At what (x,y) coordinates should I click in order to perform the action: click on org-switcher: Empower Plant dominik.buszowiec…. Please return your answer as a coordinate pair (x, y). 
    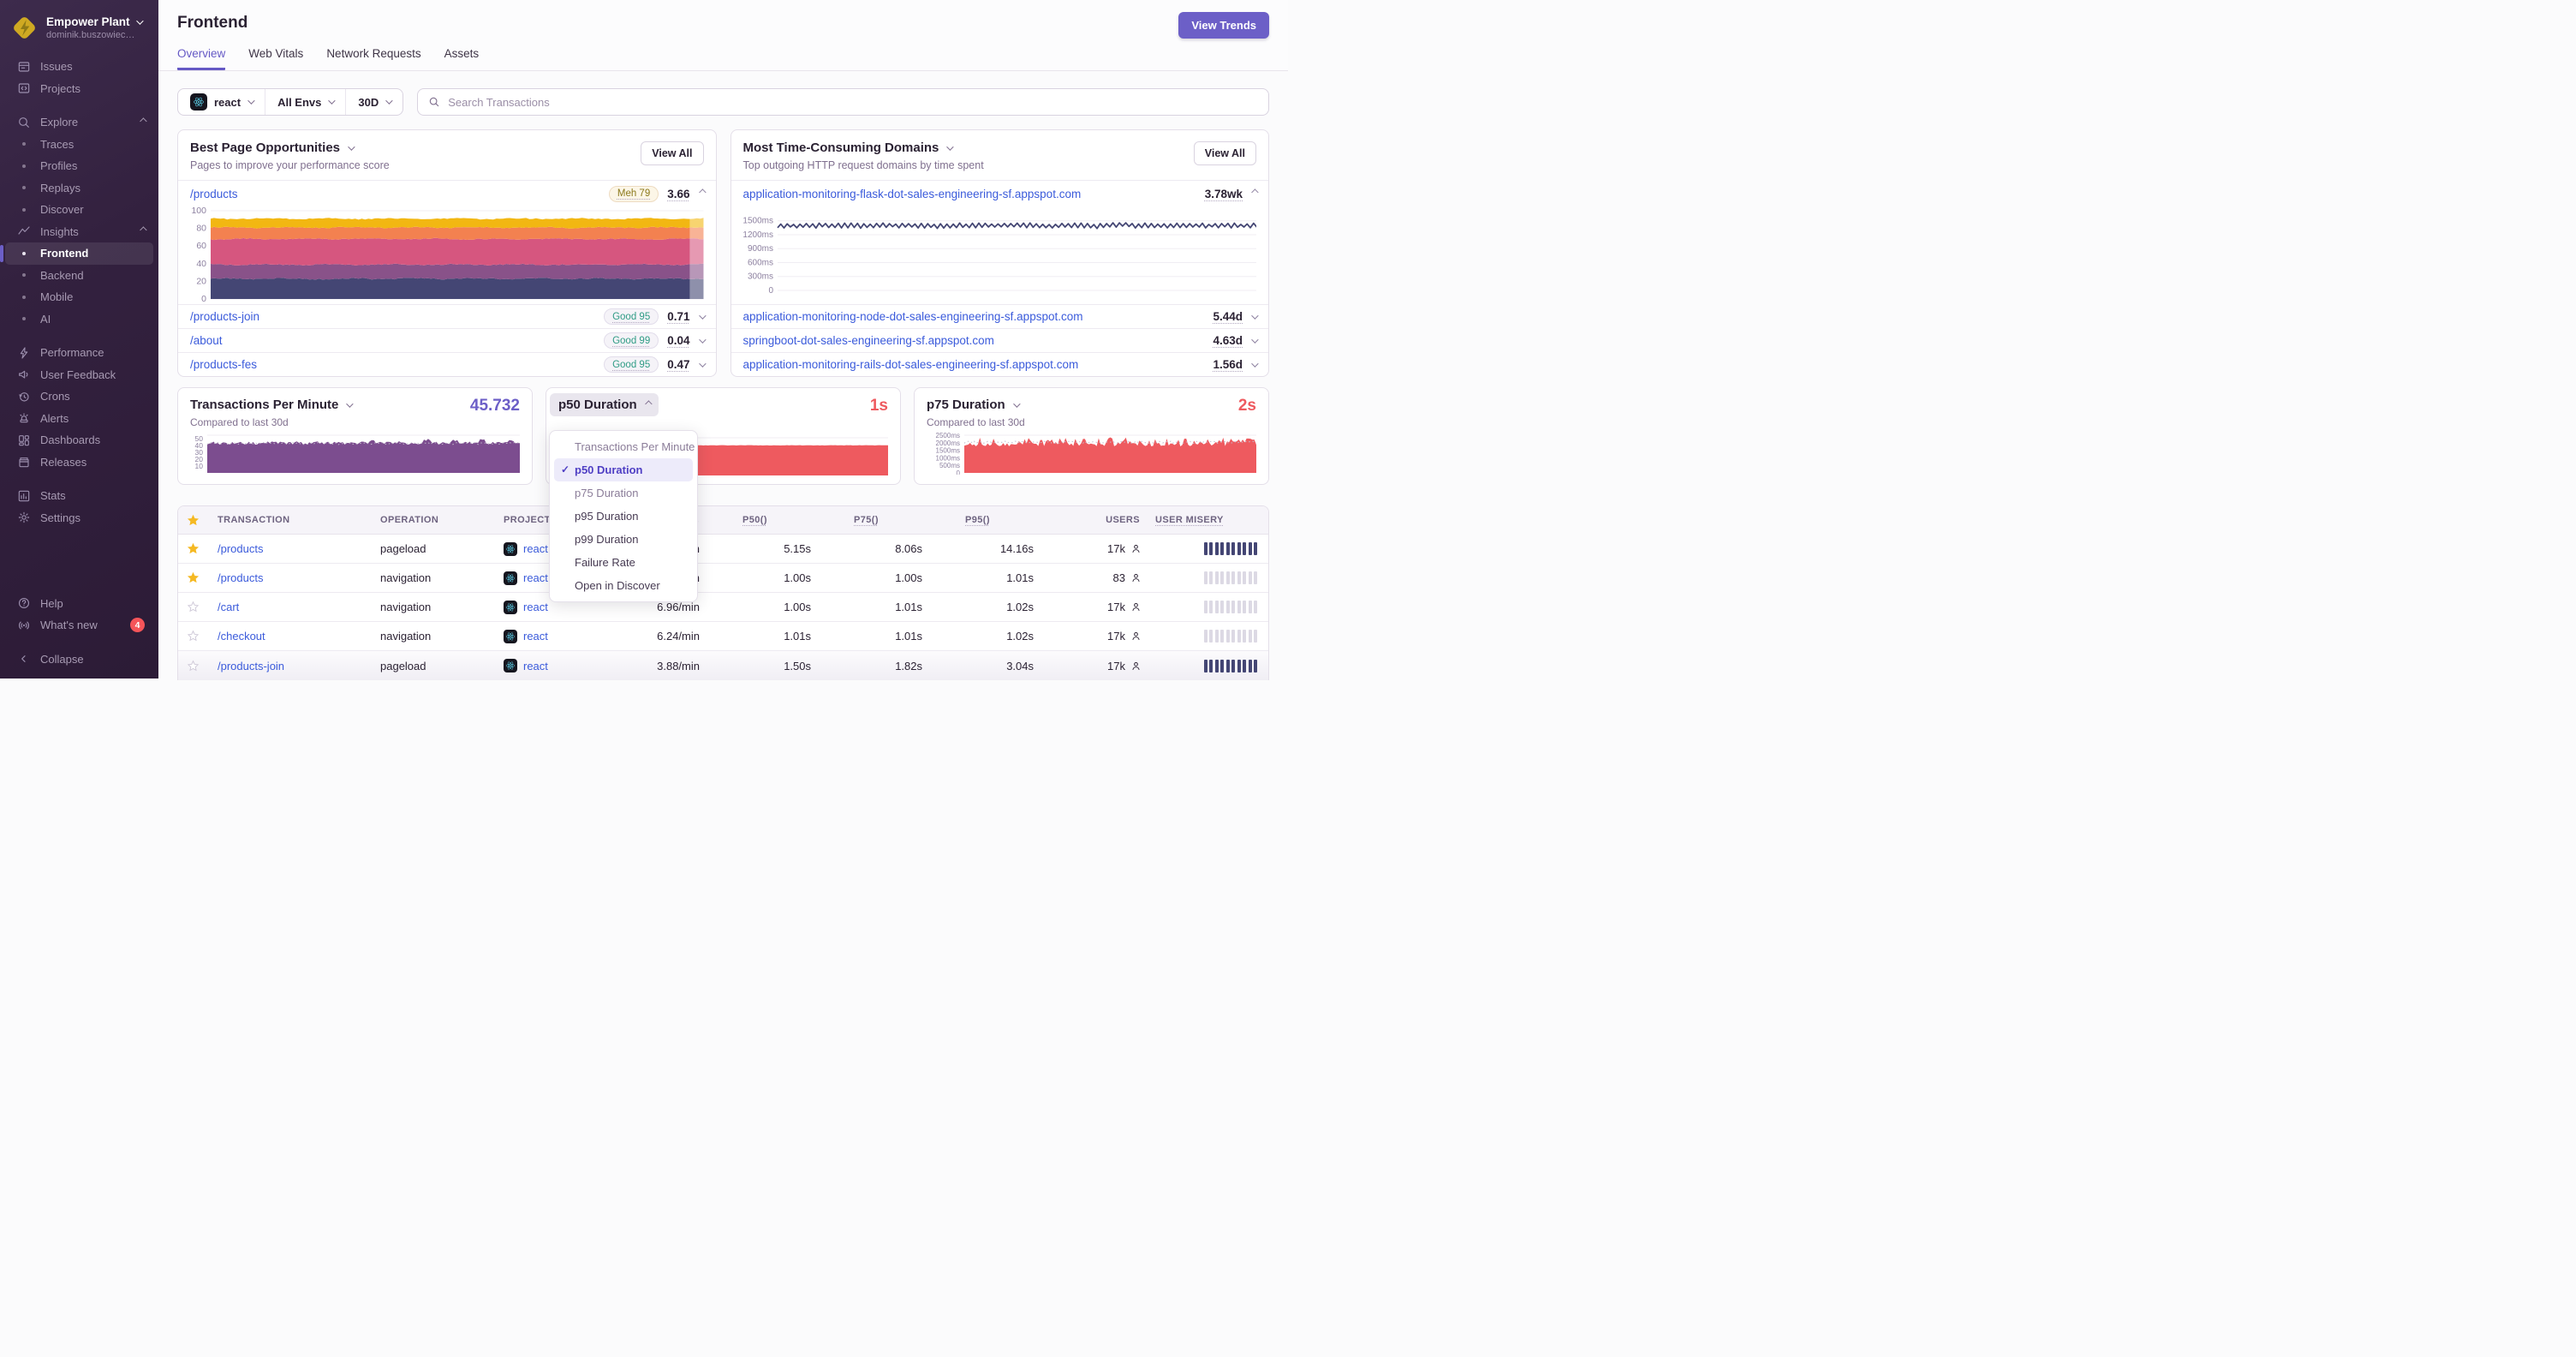
    Looking at the image, I should click on (79, 28).